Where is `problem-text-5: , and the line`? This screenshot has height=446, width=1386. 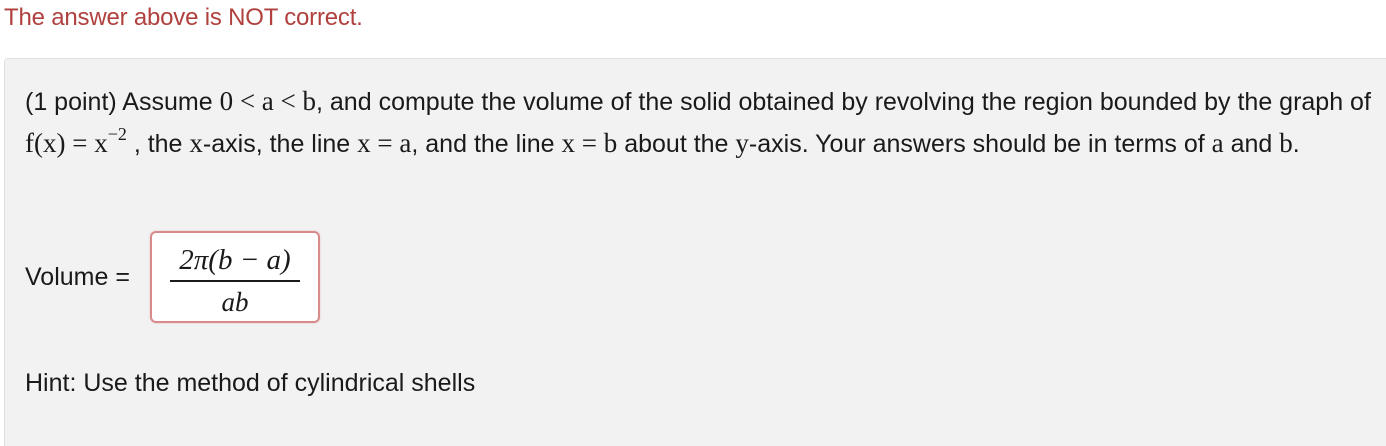
problem-text-5: , and the line is located at coordinates (483, 144).